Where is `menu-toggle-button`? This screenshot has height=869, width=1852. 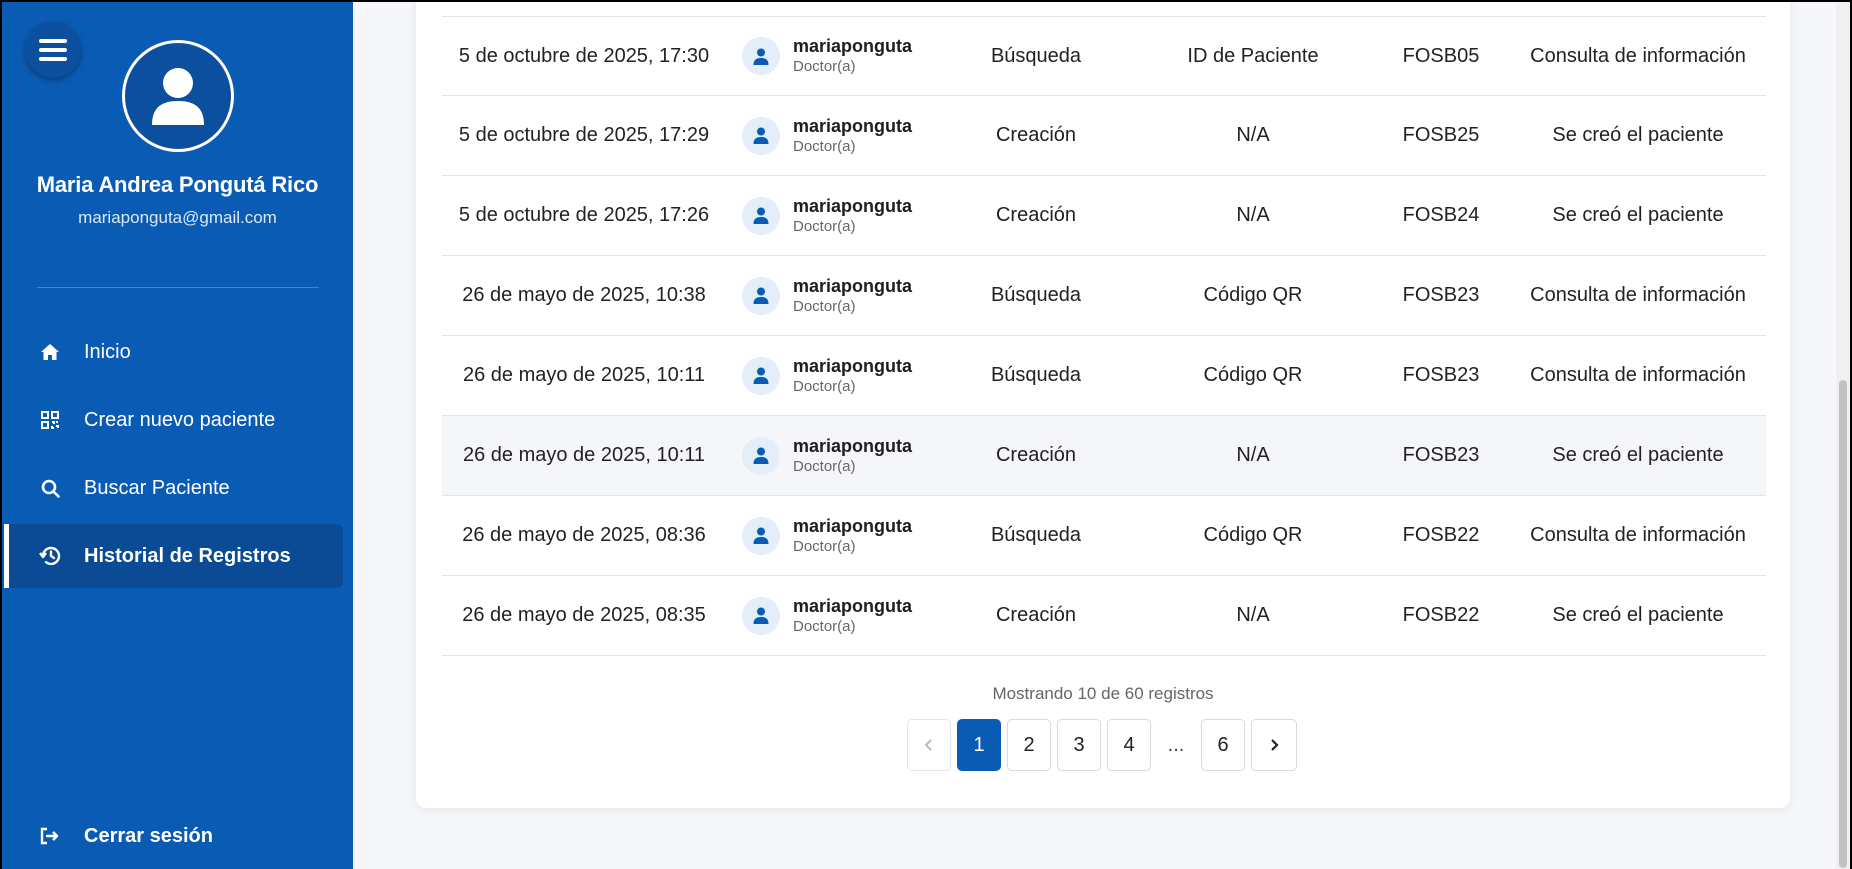 menu-toggle-button is located at coordinates (53, 50).